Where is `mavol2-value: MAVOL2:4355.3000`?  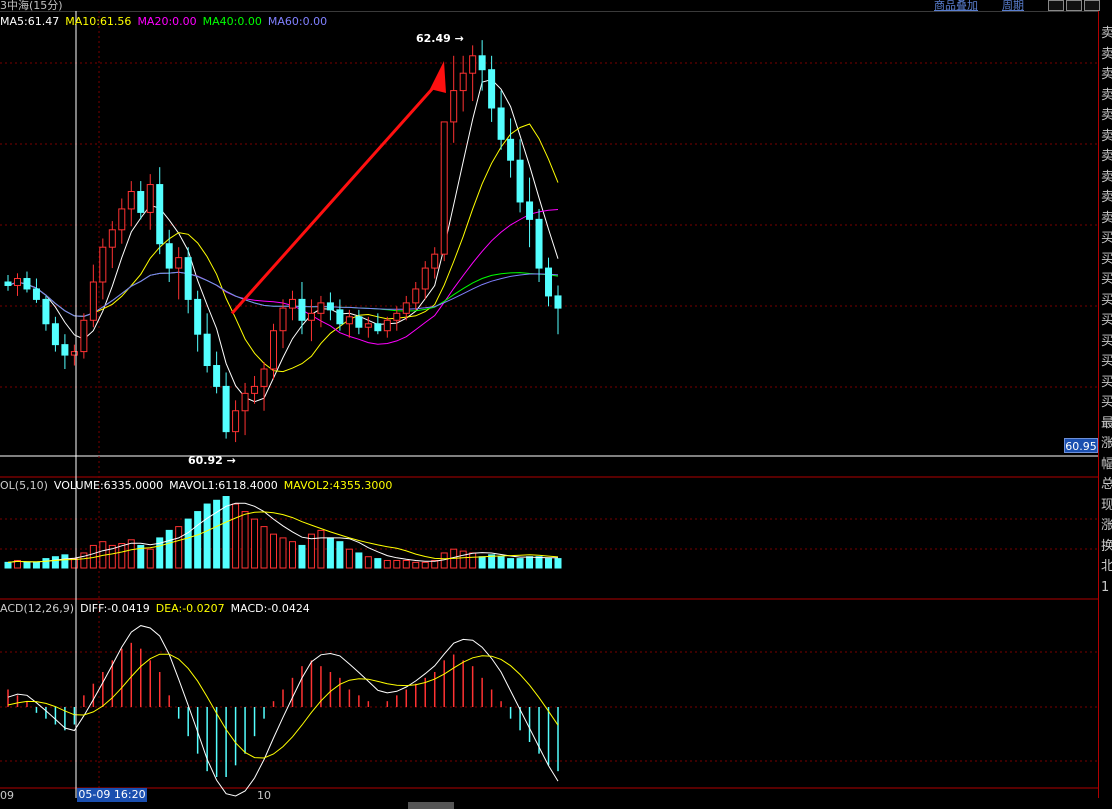
mavol2-value: MAVOL2:4355.3000 is located at coordinates (338, 485).